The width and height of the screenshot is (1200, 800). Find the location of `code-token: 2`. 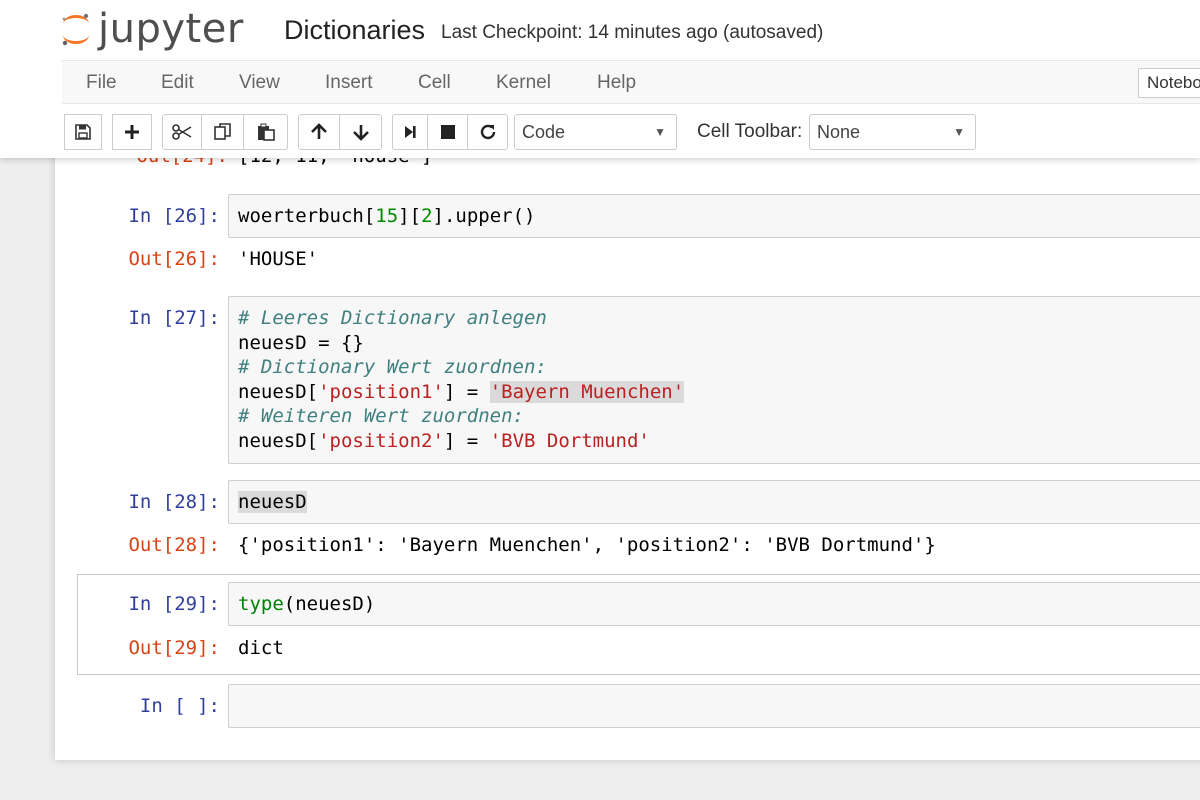

code-token: 2 is located at coordinates (427, 216).